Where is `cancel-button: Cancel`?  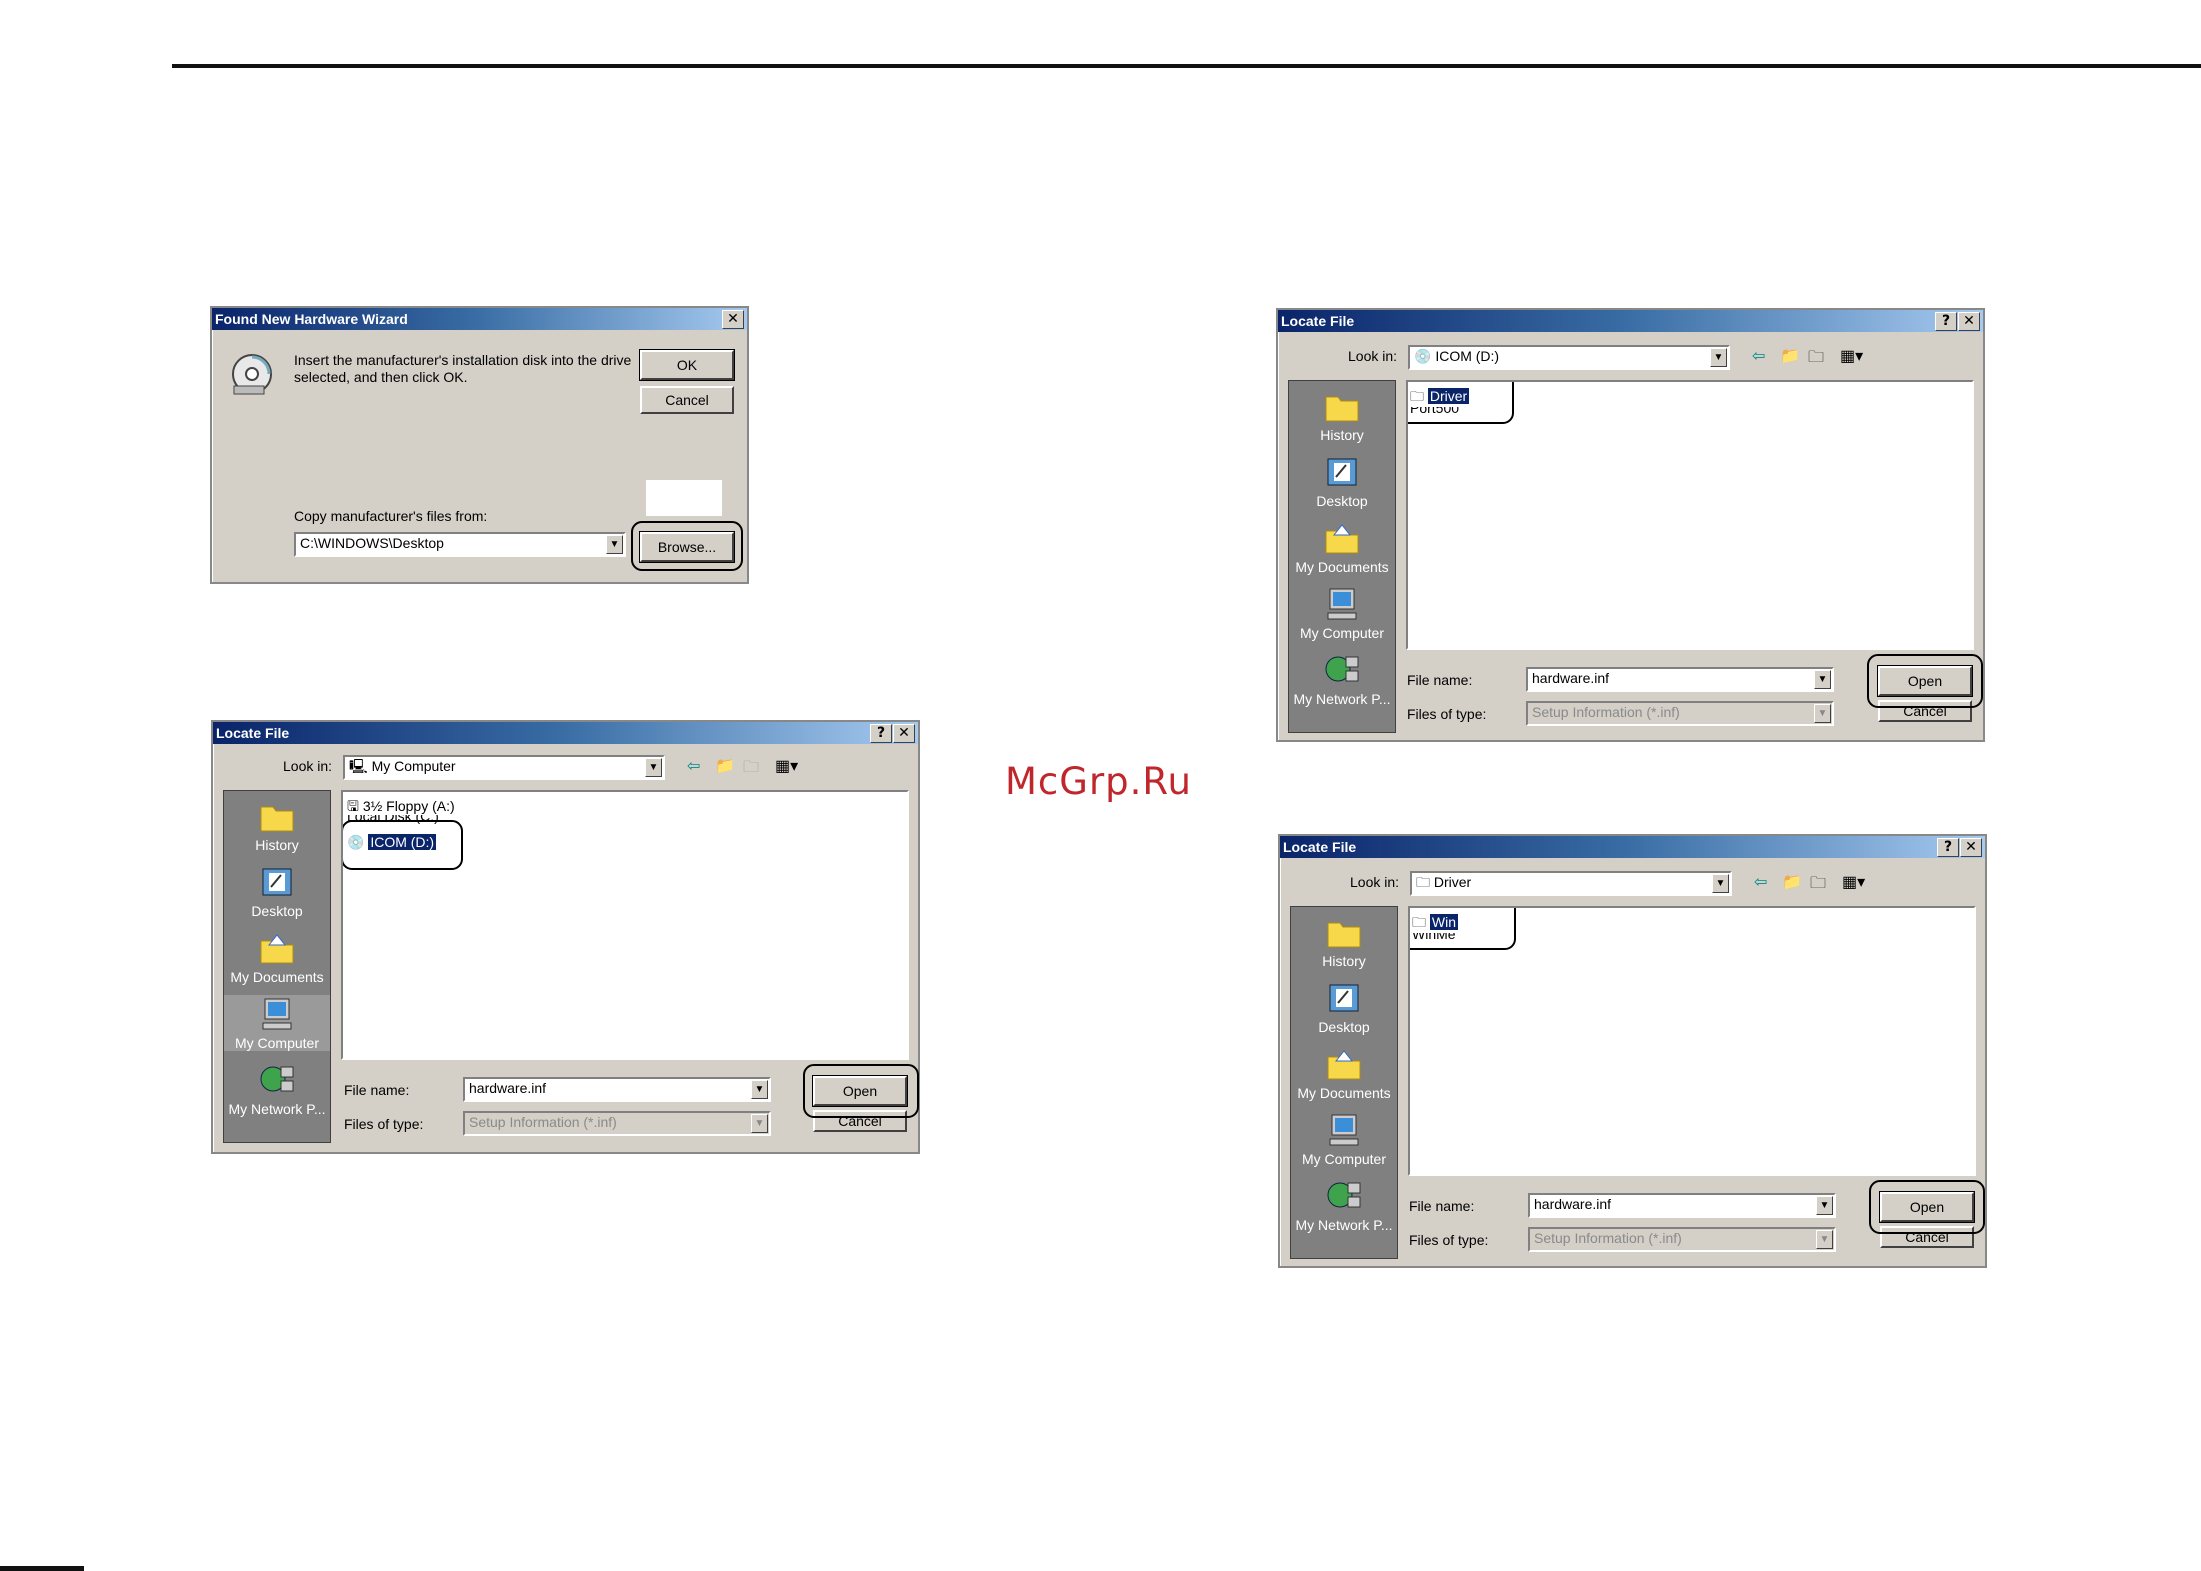 cancel-button: Cancel is located at coordinates (687, 400).